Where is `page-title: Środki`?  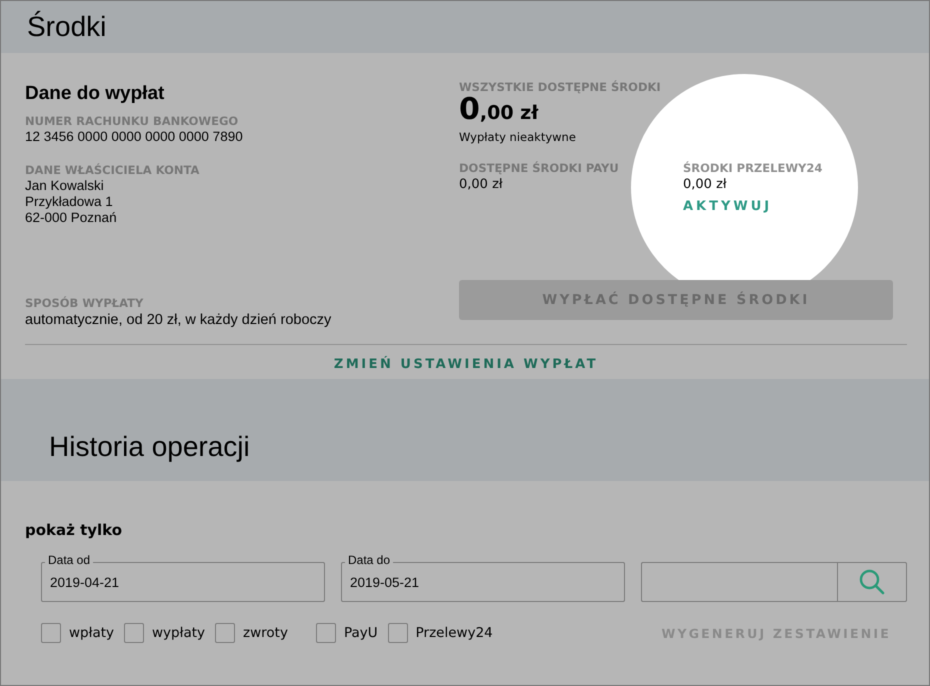
page-title: Środki is located at coordinates (66, 27).